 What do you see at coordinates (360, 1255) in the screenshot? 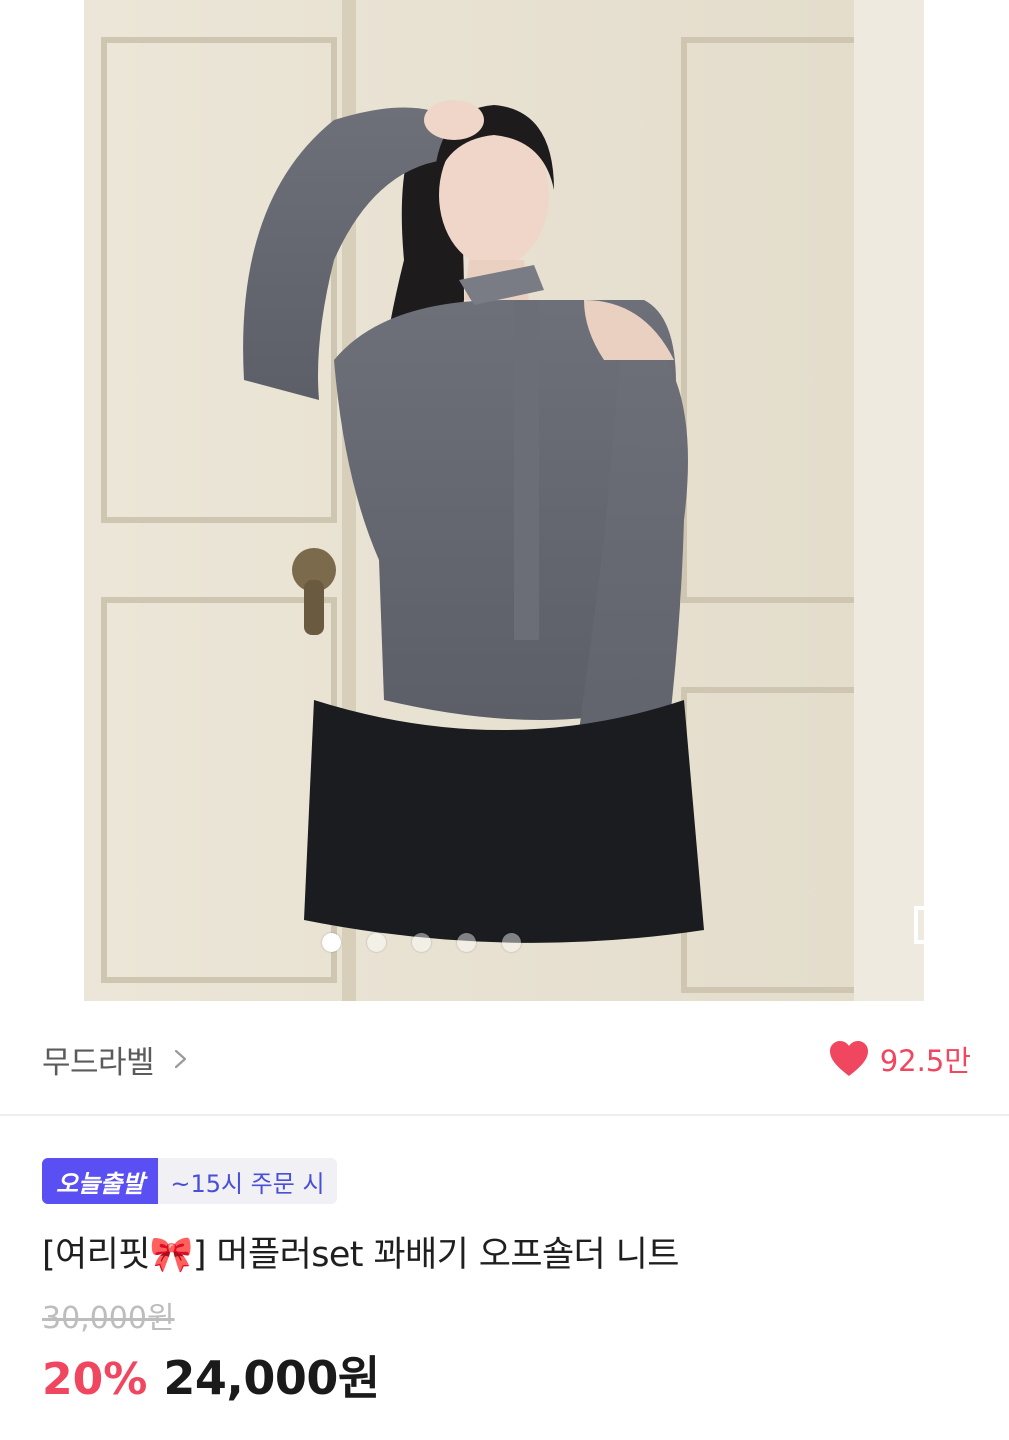
I see `product-title: [여리핏🎀] 머플러set 꽈배기 오프숄더 니트` at bounding box center [360, 1255].